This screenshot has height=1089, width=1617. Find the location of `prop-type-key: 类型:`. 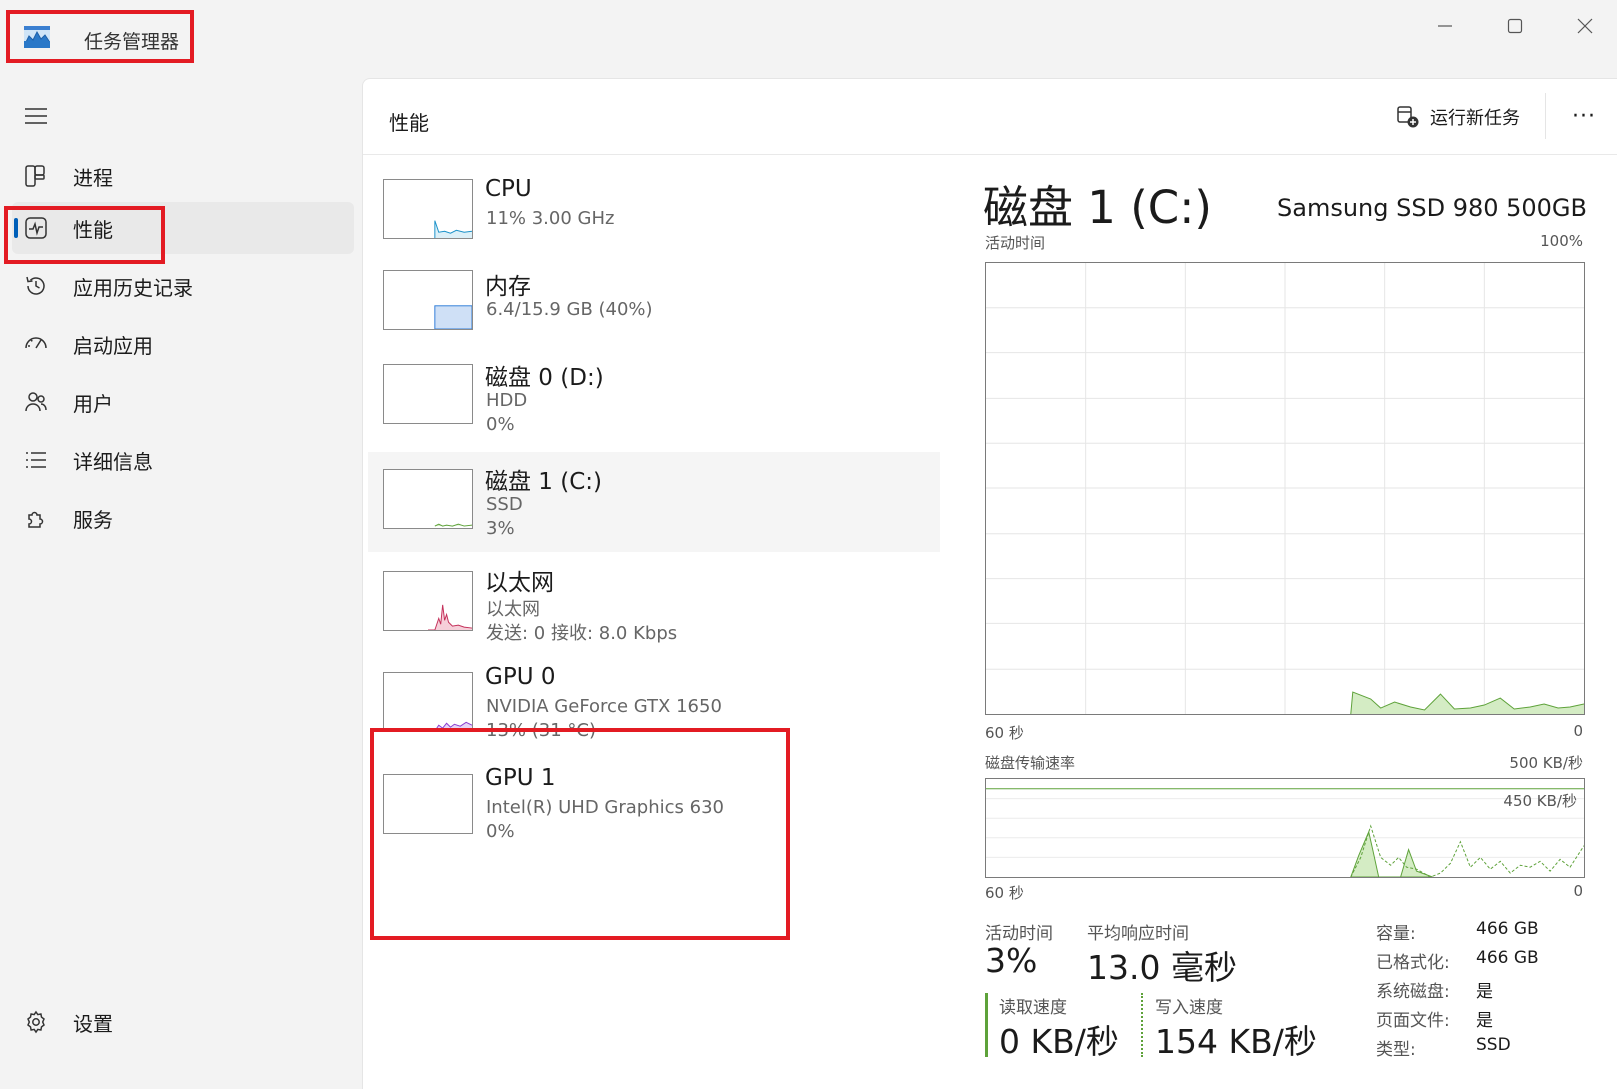

prop-type-key: 类型: is located at coordinates (1396, 1050).